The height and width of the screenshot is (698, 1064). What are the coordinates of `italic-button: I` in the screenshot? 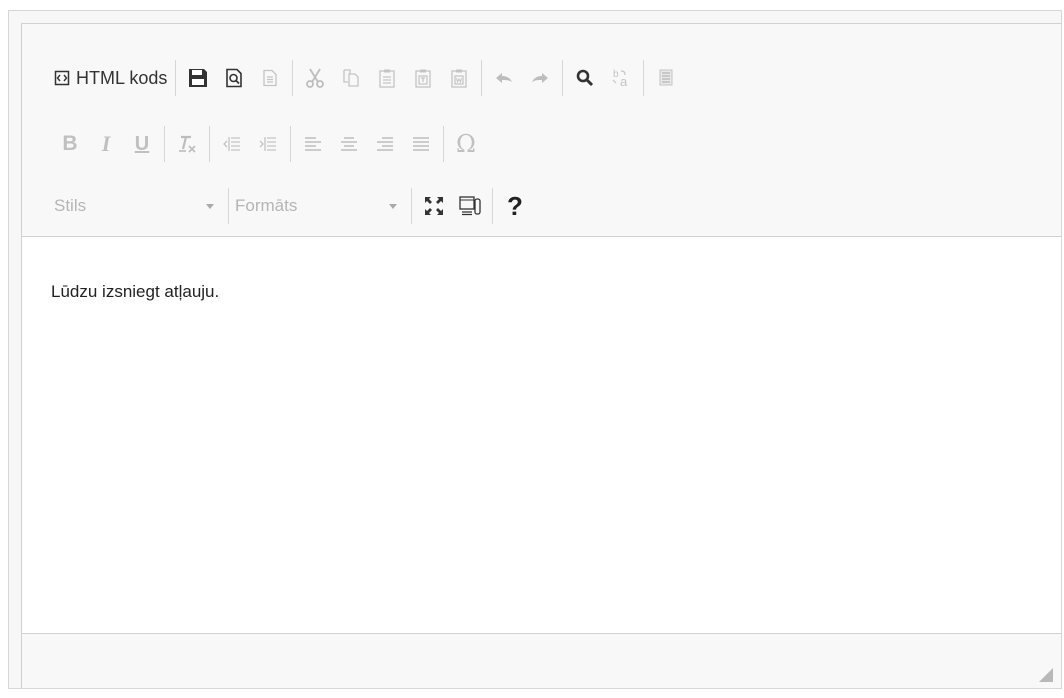 It's located at (106, 144).